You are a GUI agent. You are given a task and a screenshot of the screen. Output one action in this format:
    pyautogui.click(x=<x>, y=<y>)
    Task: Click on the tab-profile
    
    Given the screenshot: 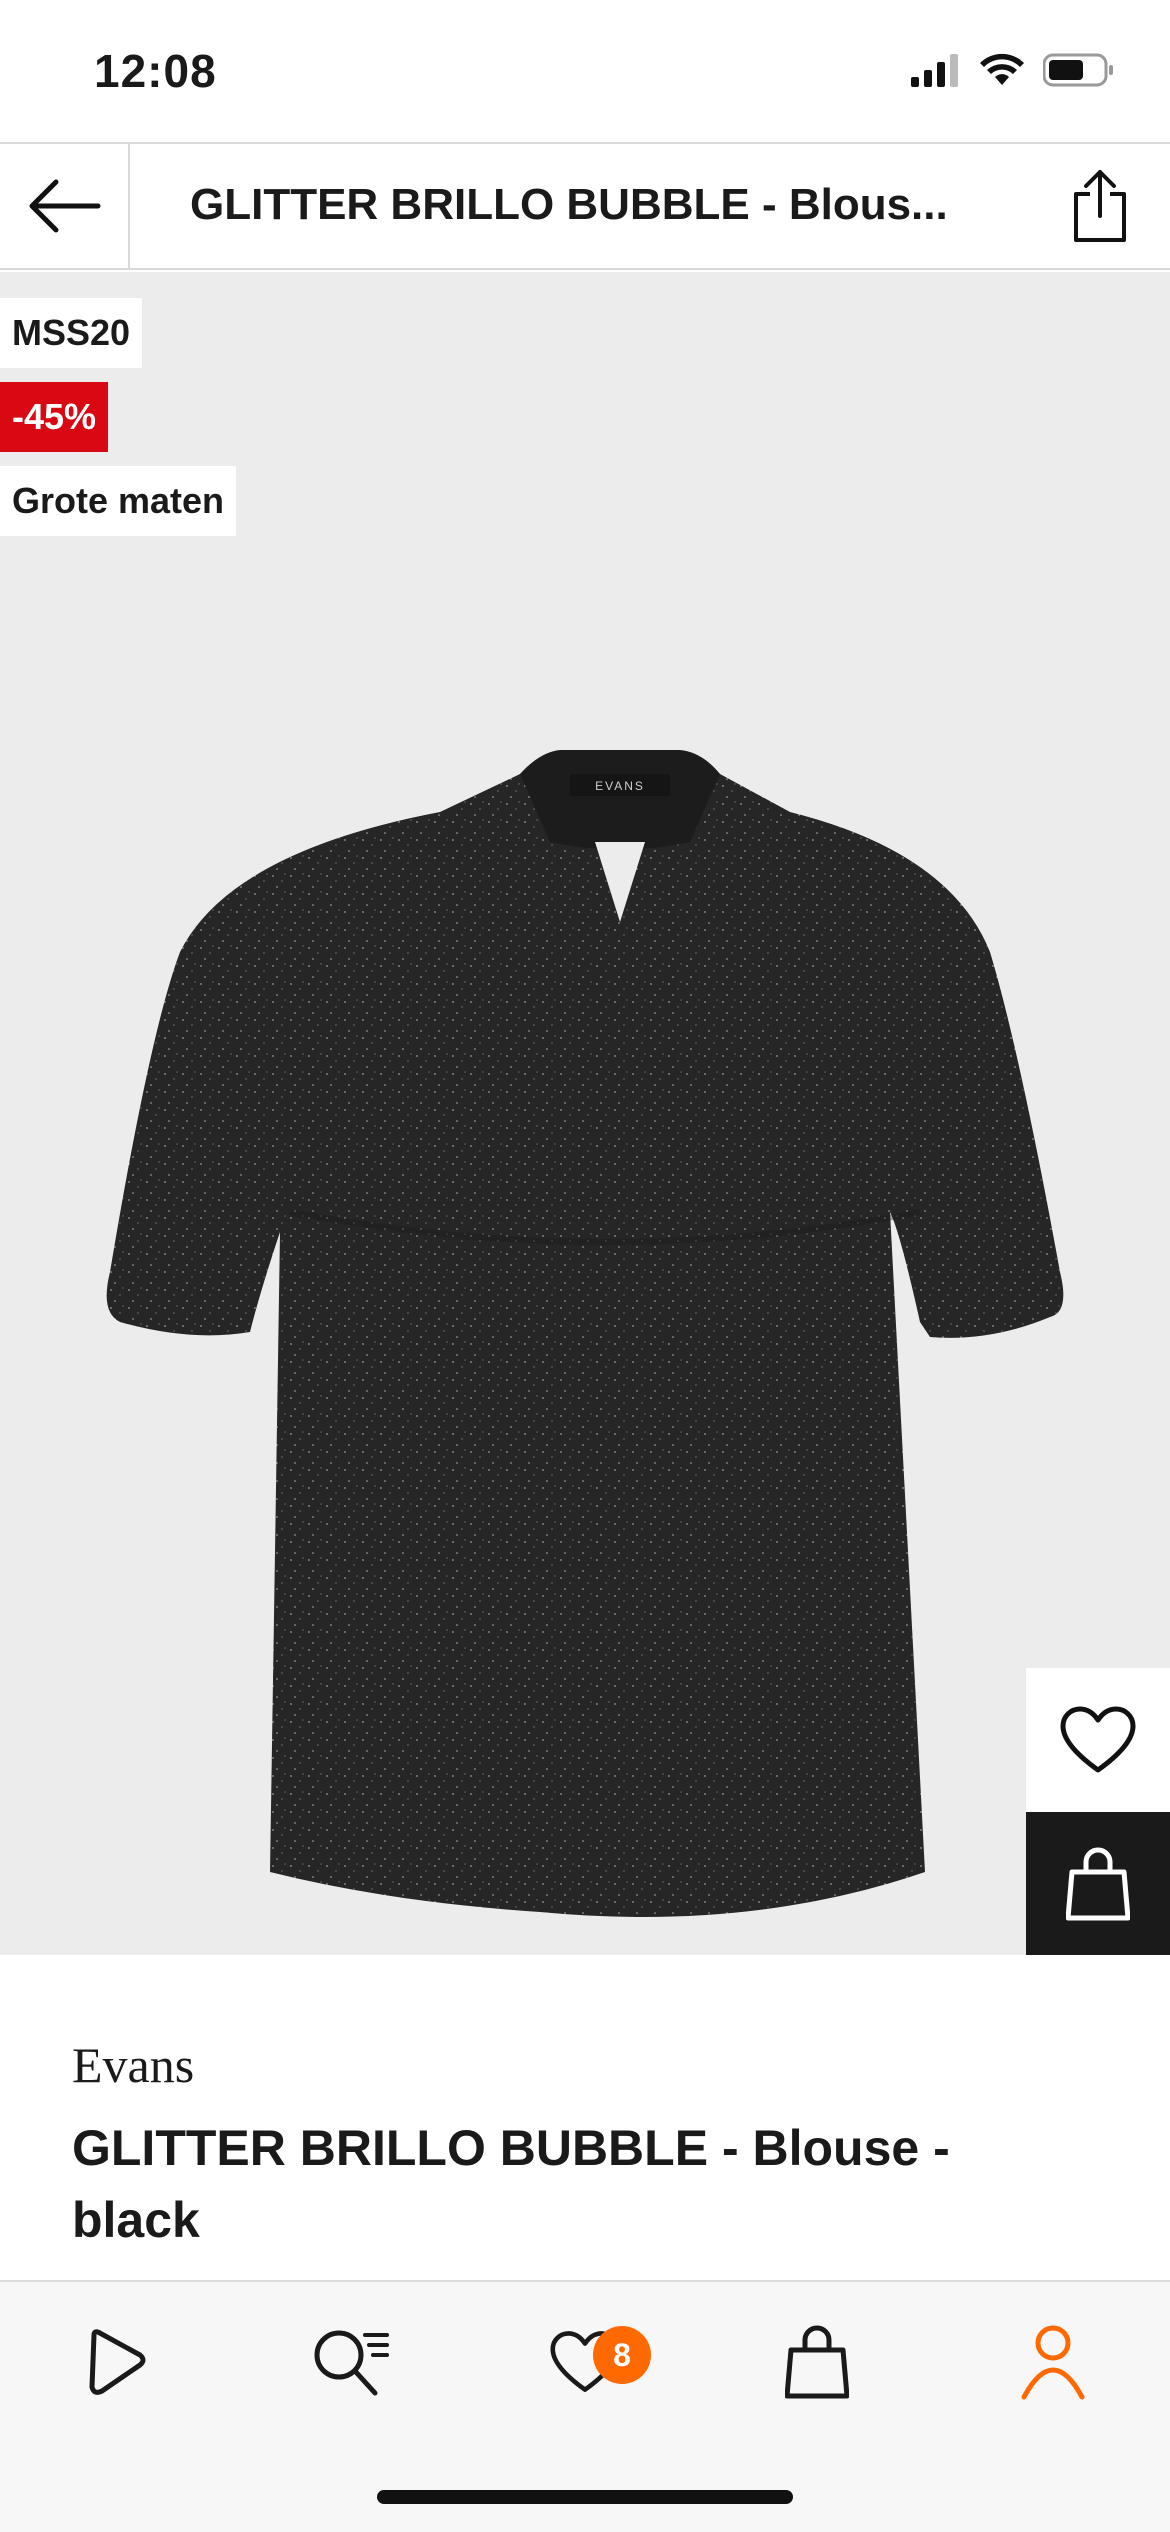 What is the action you would take?
    pyautogui.click(x=1053, y=2362)
    